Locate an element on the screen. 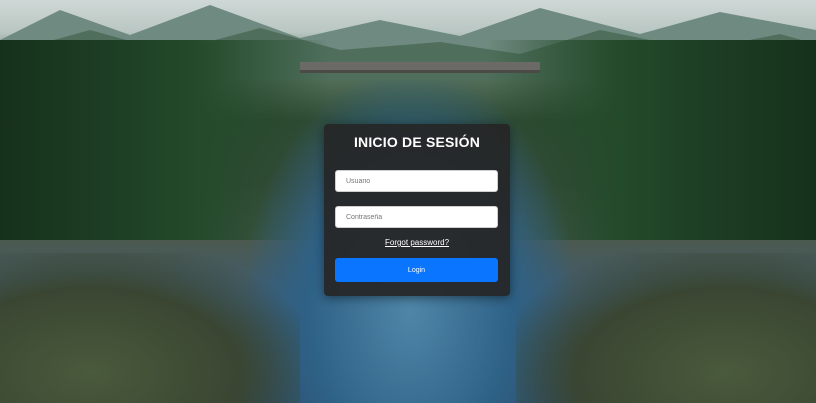  bridge is located at coordinates (420, 67).